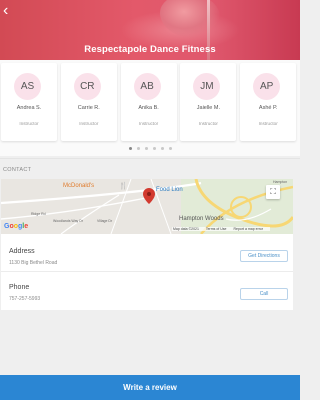  What do you see at coordinates (88, 108) in the screenshot?
I see `instructor-name: Carrie R.` at bounding box center [88, 108].